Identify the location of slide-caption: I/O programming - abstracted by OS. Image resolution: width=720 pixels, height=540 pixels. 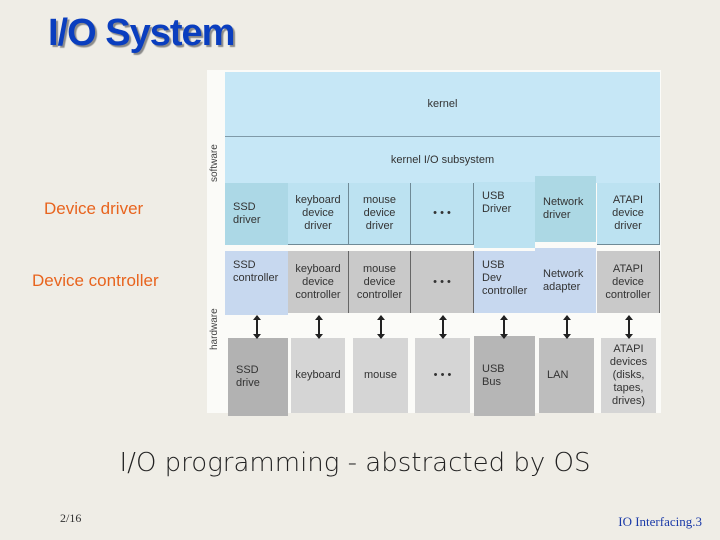
(360, 463).